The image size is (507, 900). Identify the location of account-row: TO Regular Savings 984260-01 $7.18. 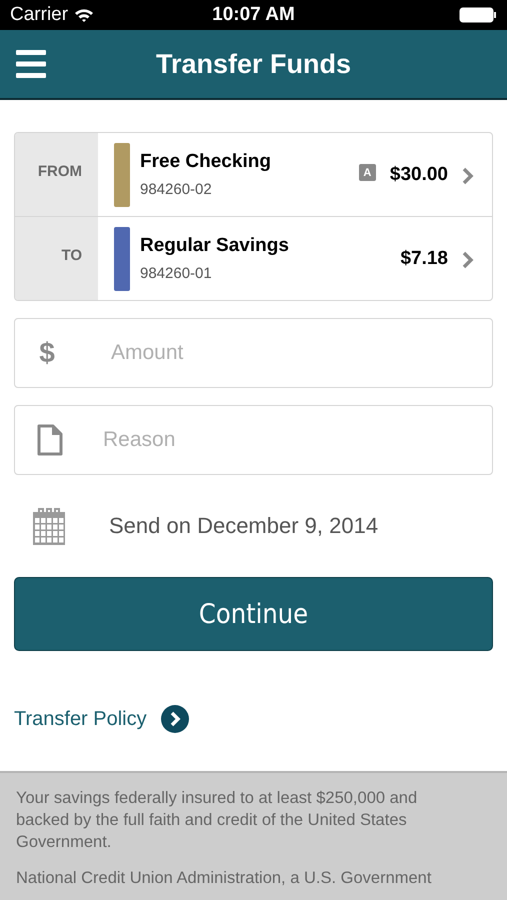
(253, 258).